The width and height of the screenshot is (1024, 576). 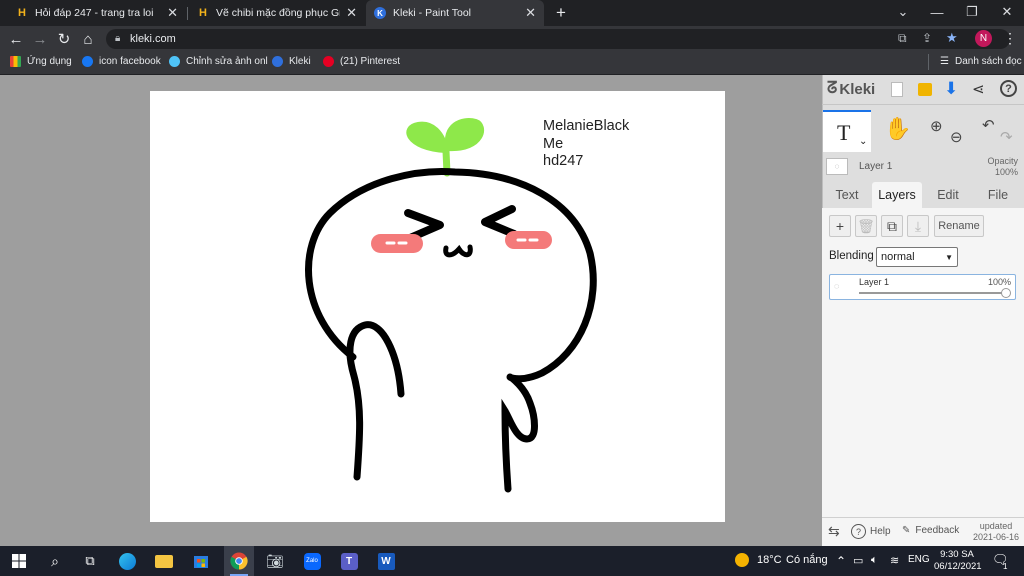 I want to click on help-circle-icon: ?, so click(x=1008, y=88).